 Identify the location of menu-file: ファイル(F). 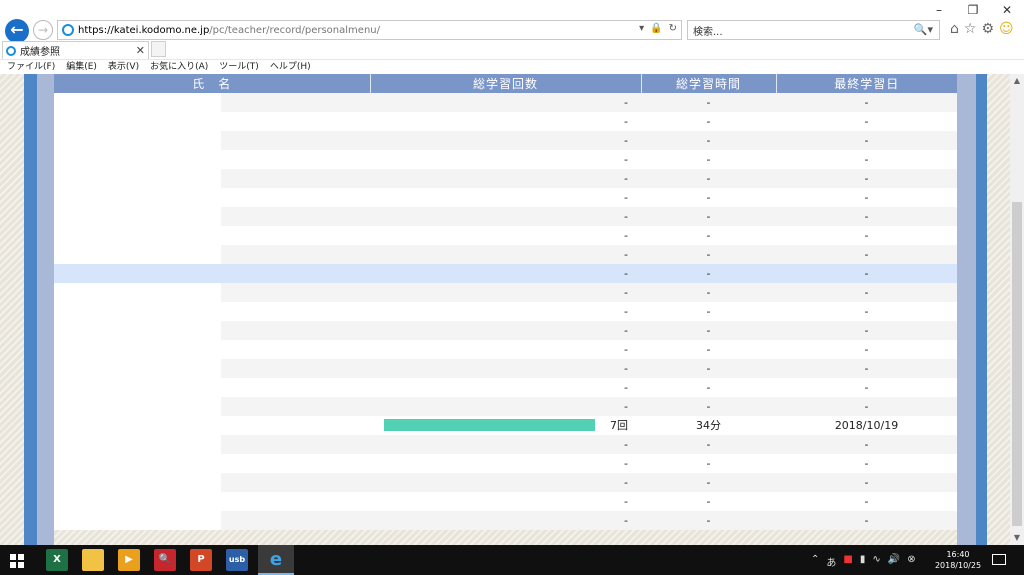
(31, 67).